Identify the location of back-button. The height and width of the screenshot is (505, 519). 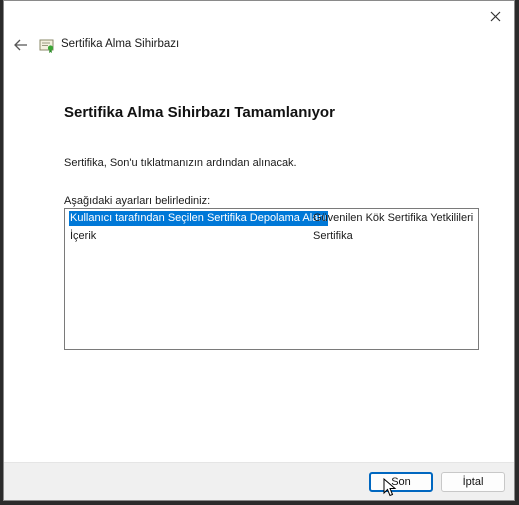
(21, 45).